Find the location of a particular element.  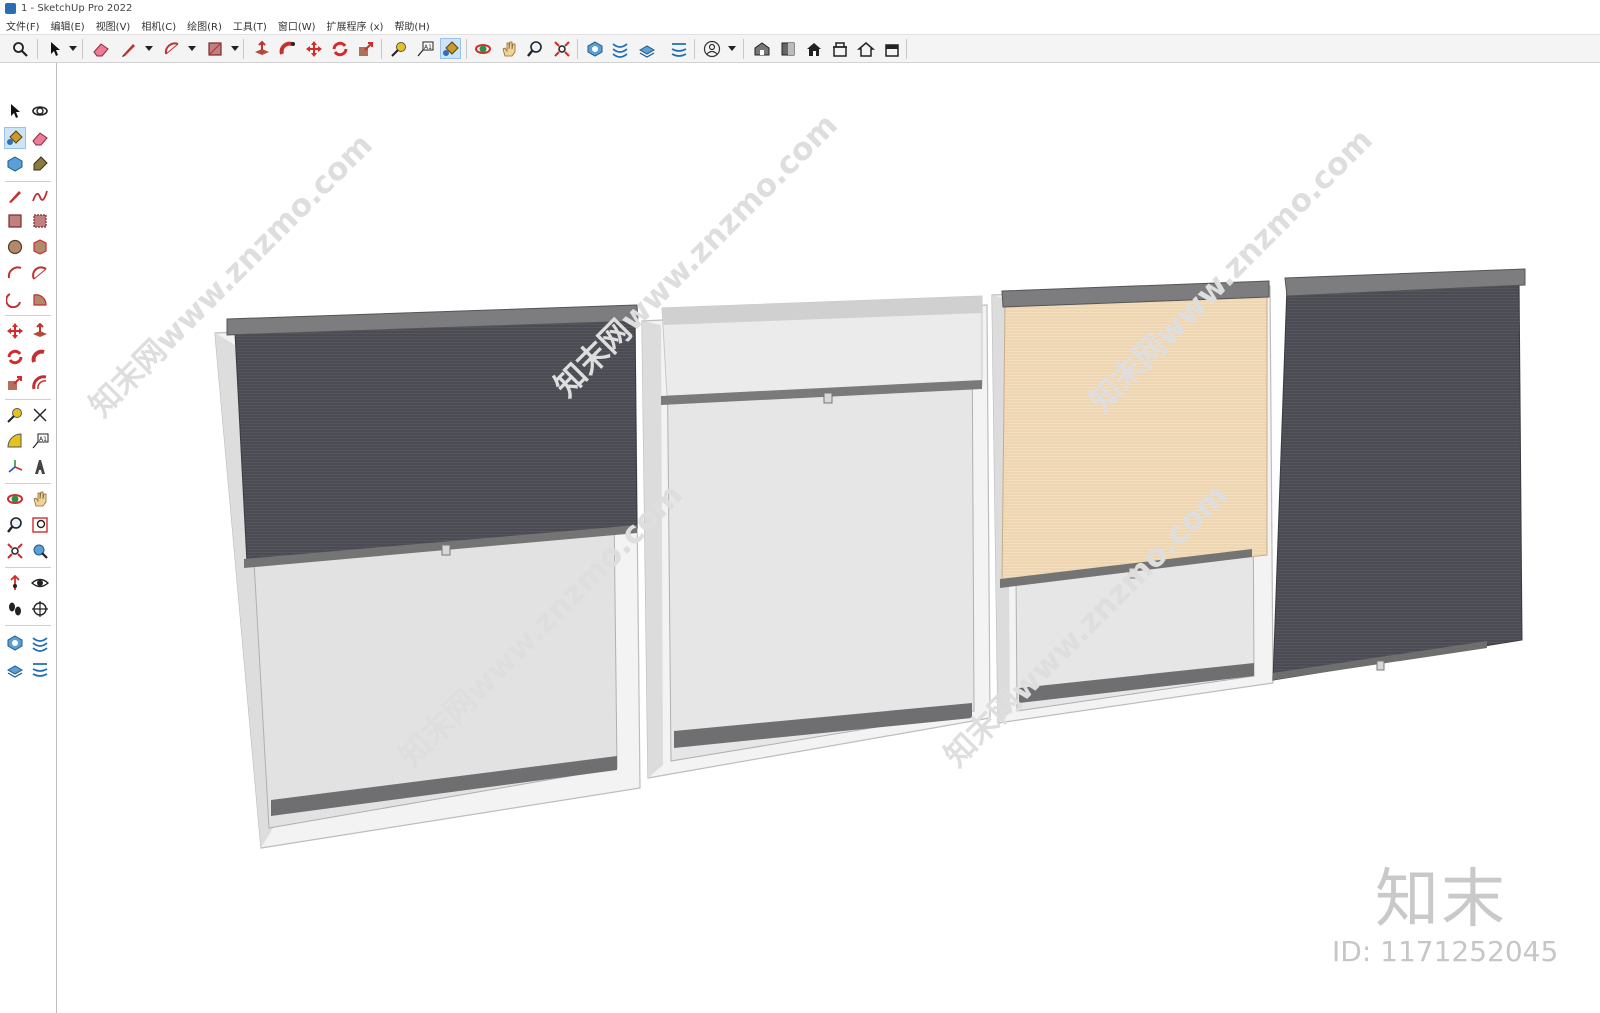

brand-logo: 知末 is located at coordinates (1441, 900).